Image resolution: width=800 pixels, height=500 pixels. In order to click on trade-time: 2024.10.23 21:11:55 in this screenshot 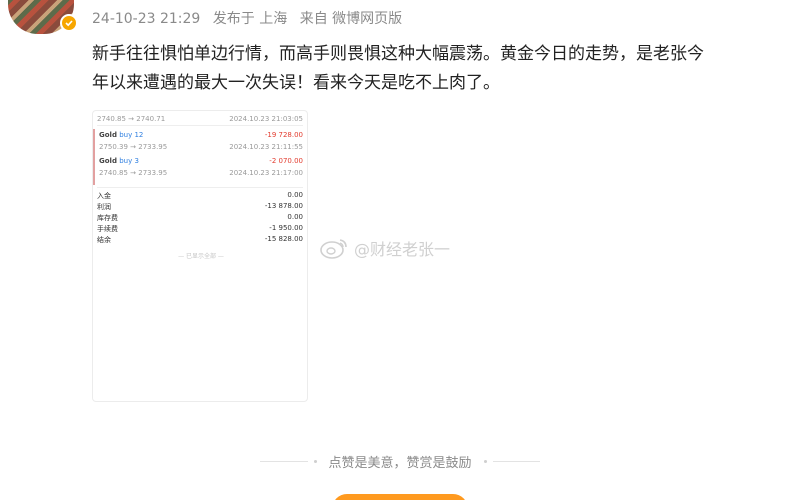, I will do `click(266, 147)`.